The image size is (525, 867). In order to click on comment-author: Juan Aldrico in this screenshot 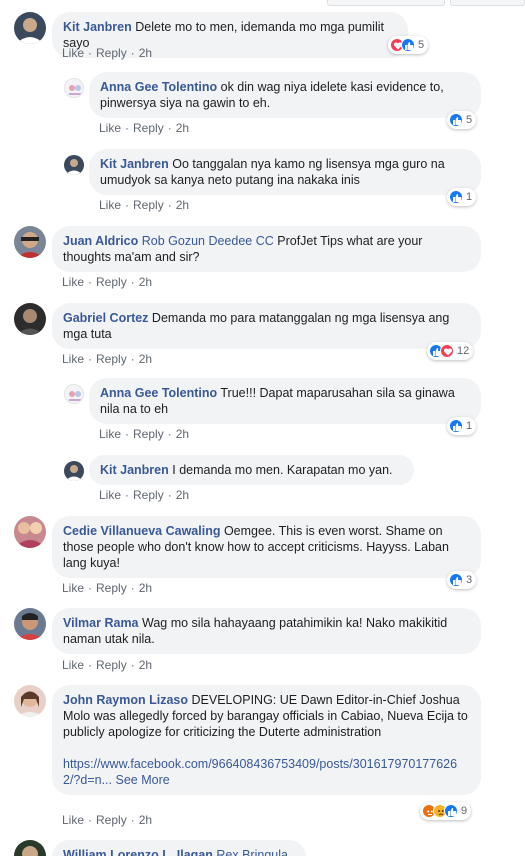, I will do `click(100, 241)`.